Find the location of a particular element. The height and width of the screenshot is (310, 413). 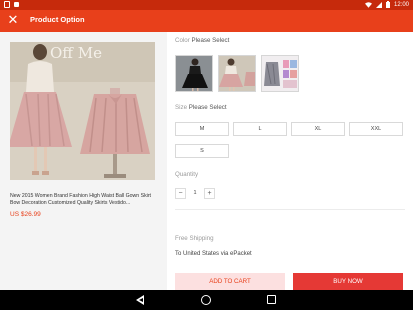

color-swatch-pink is located at coordinates (237, 73).